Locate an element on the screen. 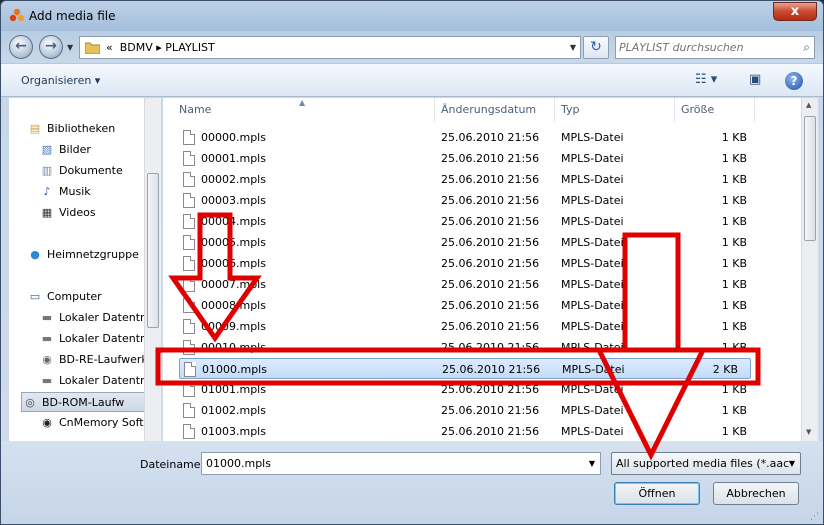  computer-icon: ▭ is located at coordinates (35, 296).